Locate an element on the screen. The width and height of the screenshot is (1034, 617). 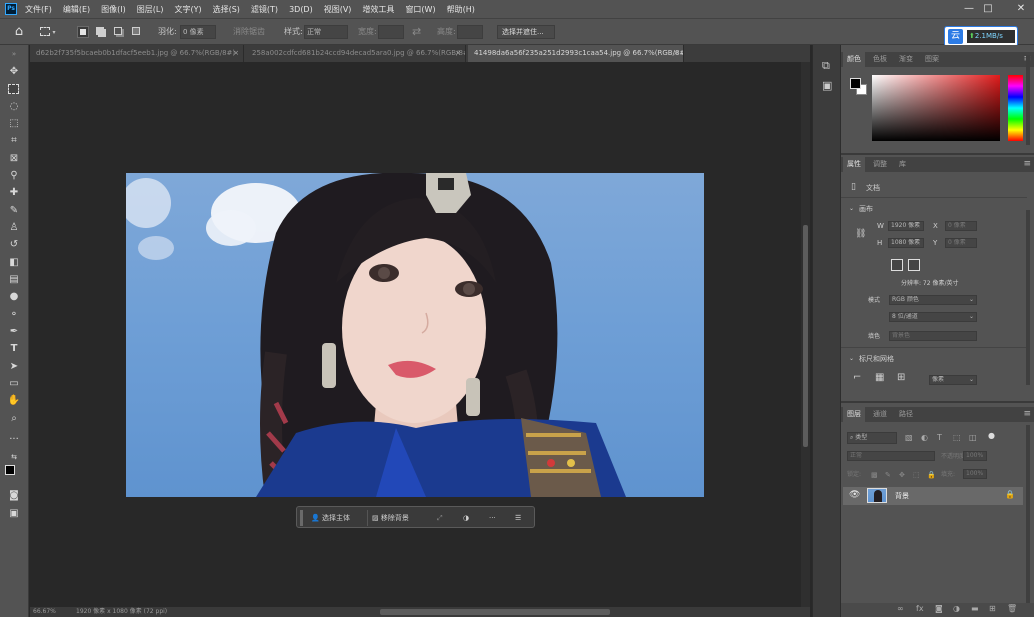
canvas-width-input: 1920 像素 is located at coordinates (906, 226).